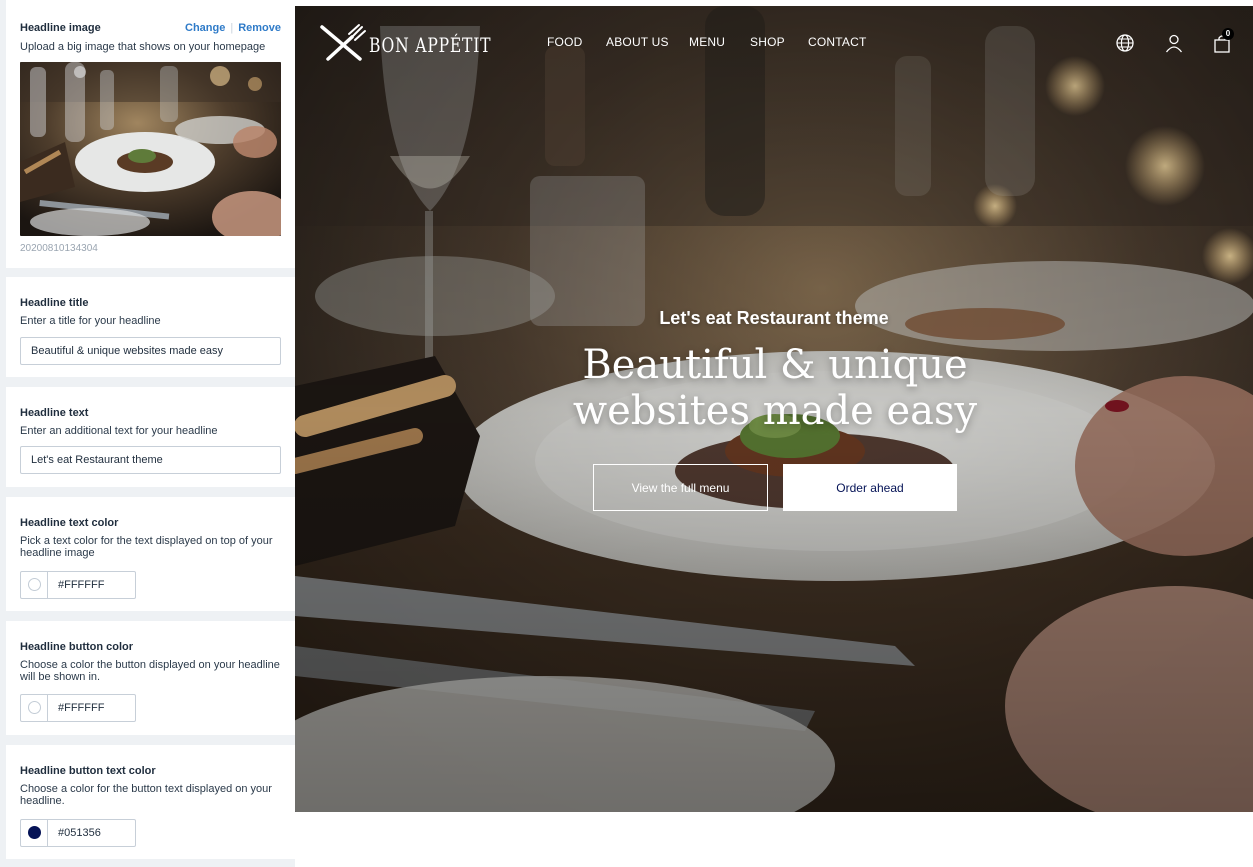  What do you see at coordinates (150, 149) in the screenshot?
I see `headline-image-thumbnail` at bounding box center [150, 149].